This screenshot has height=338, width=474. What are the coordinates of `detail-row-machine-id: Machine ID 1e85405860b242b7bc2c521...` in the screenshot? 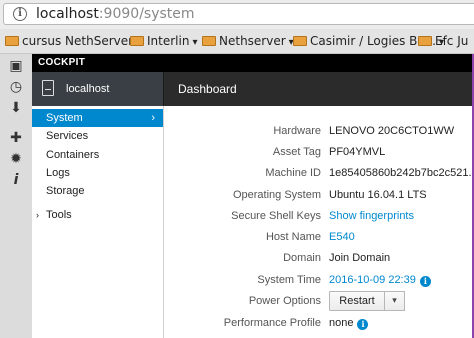 It's located at (319, 173).